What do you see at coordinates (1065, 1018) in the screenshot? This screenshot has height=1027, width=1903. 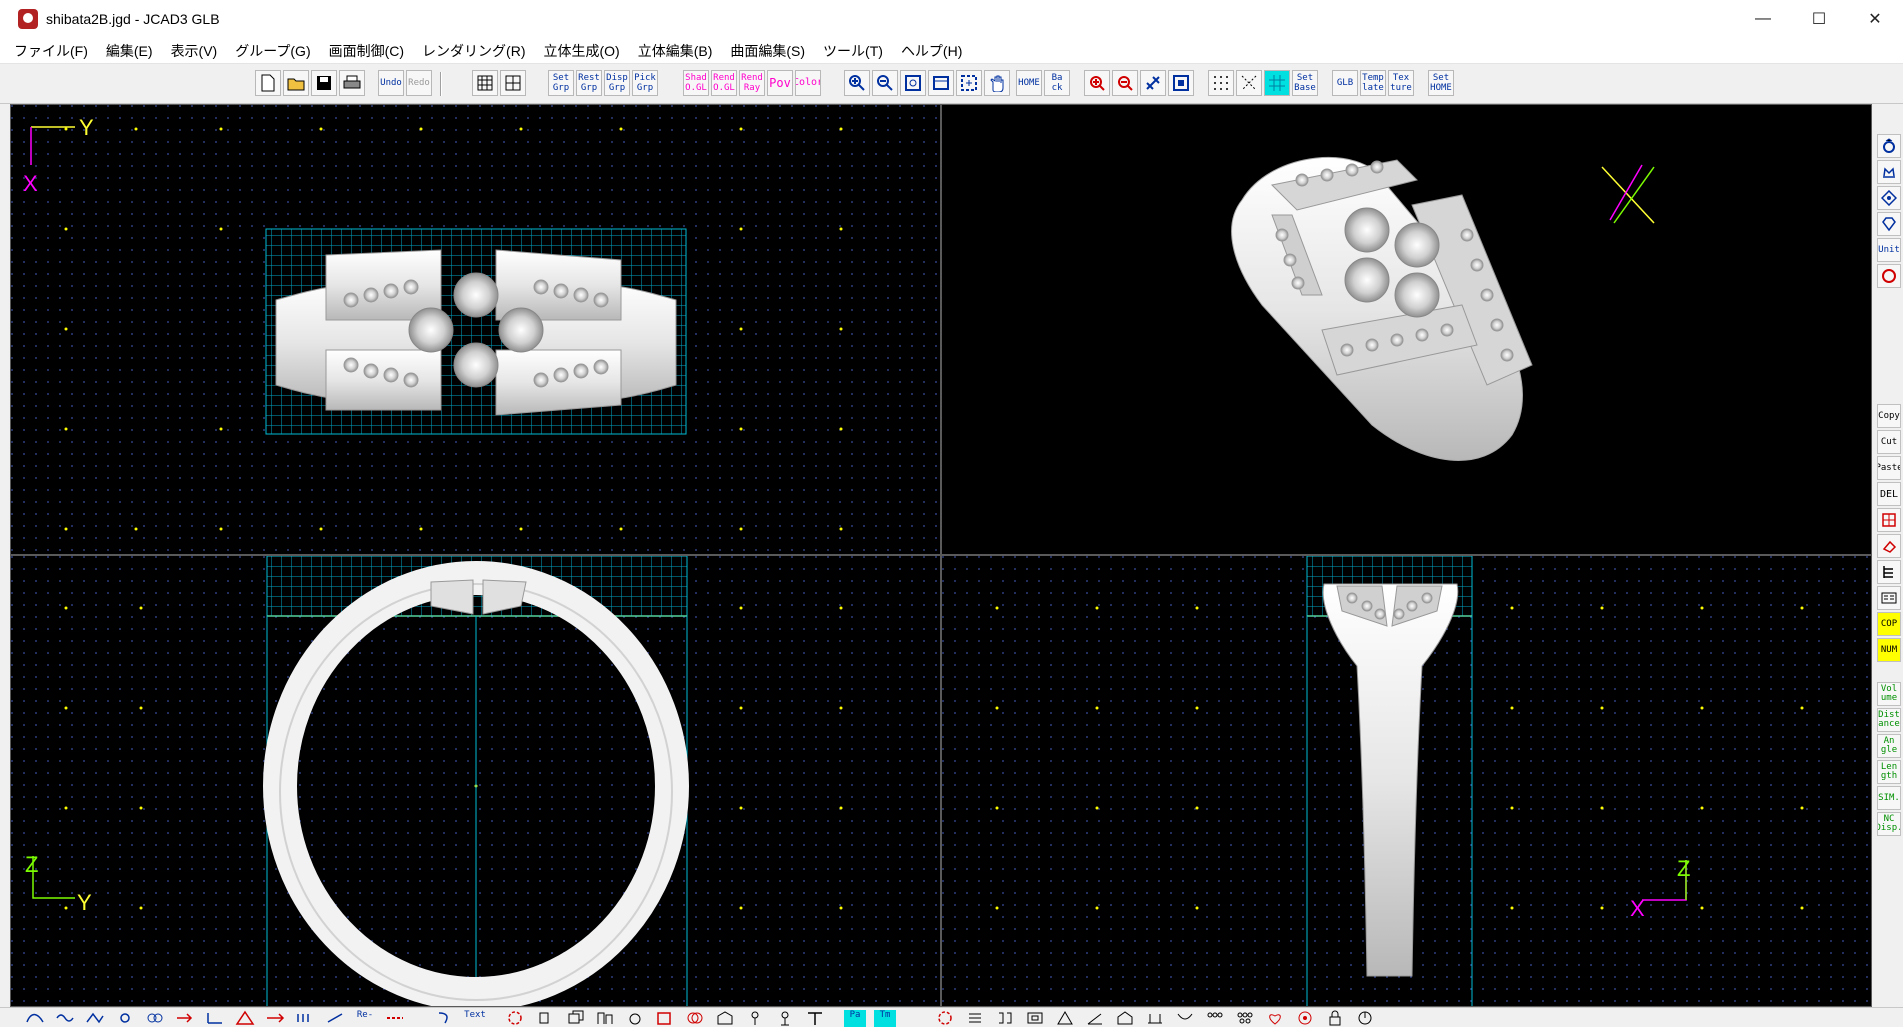 I see `taper-tool-icon` at bounding box center [1065, 1018].